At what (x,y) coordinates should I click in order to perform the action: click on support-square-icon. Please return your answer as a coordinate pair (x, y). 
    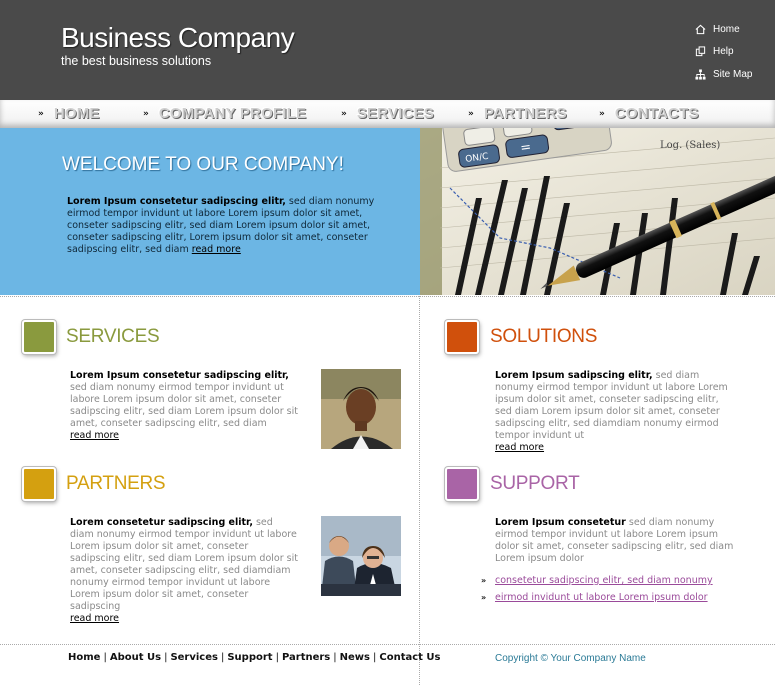
    Looking at the image, I should click on (462, 484).